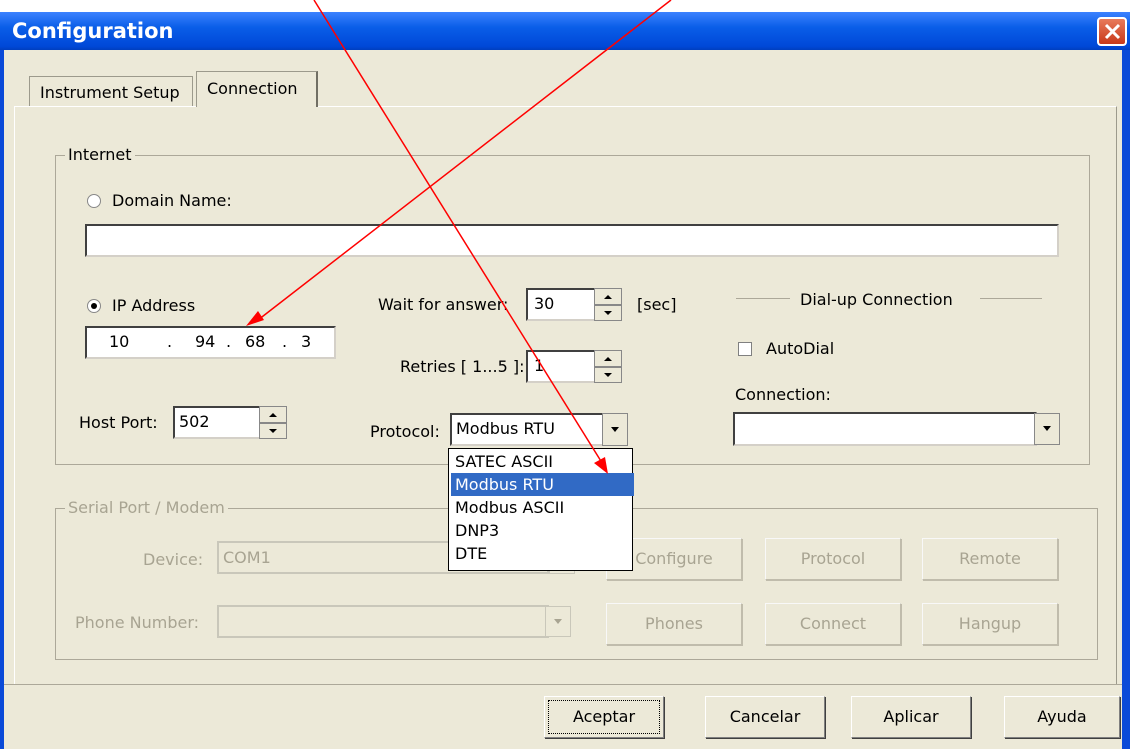 This screenshot has width=1130, height=749. What do you see at coordinates (383, 621) in the screenshot?
I see `phone-number-select` at bounding box center [383, 621].